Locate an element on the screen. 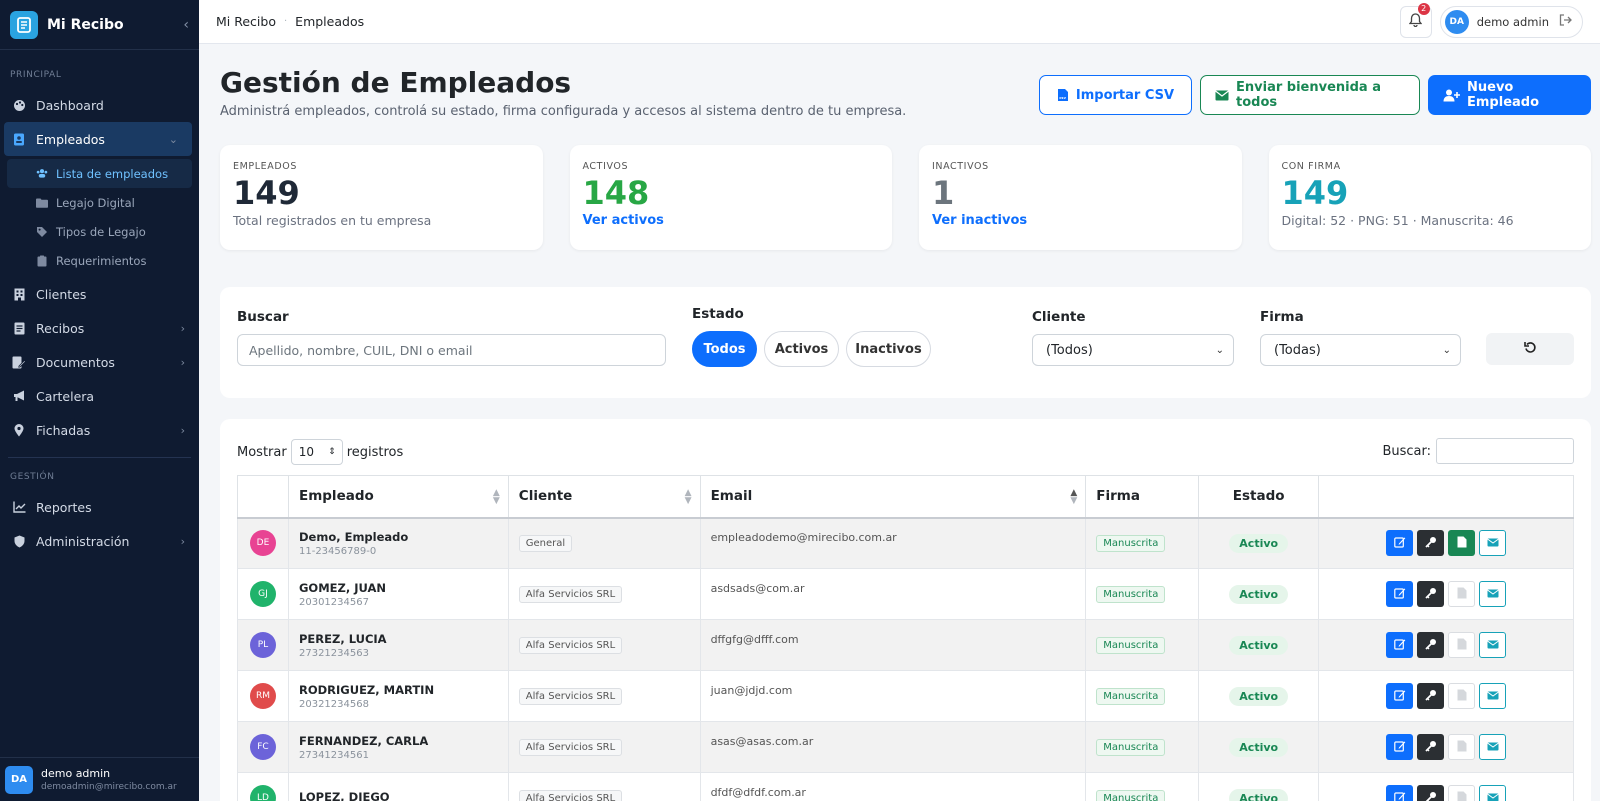  column-header-firma: Firma is located at coordinates (1142, 497).